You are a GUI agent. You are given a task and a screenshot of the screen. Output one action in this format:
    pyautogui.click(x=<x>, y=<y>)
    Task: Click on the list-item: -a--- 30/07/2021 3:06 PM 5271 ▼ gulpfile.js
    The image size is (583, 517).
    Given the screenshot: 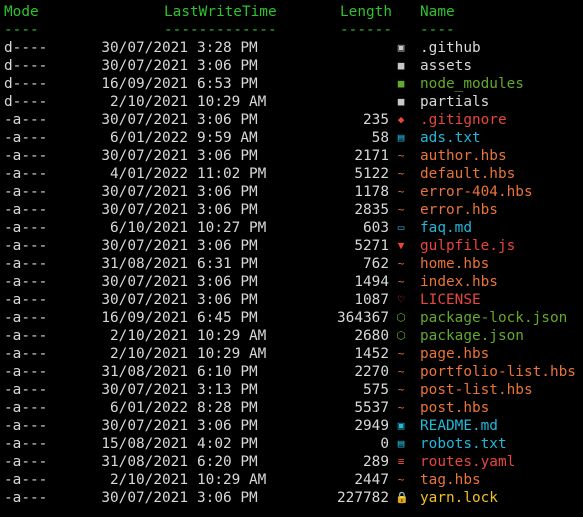 What is the action you would take?
    pyautogui.click(x=291, y=246)
    